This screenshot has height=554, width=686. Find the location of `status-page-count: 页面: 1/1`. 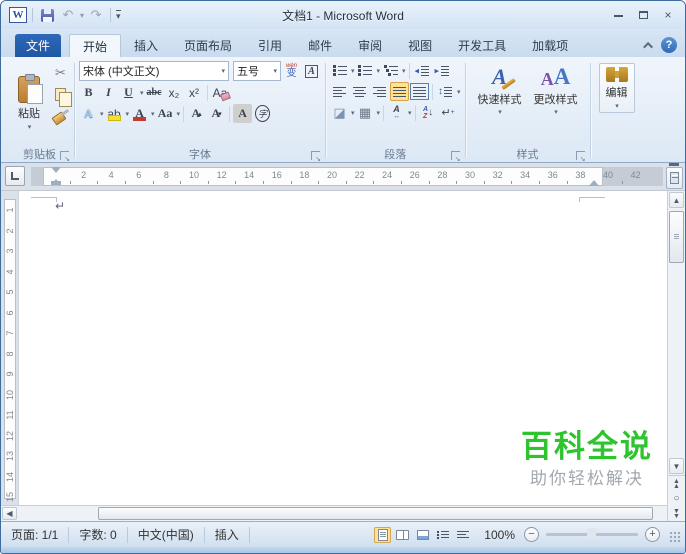

status-page-count: 页面: 1/1 is located at coordinates (35, 534).